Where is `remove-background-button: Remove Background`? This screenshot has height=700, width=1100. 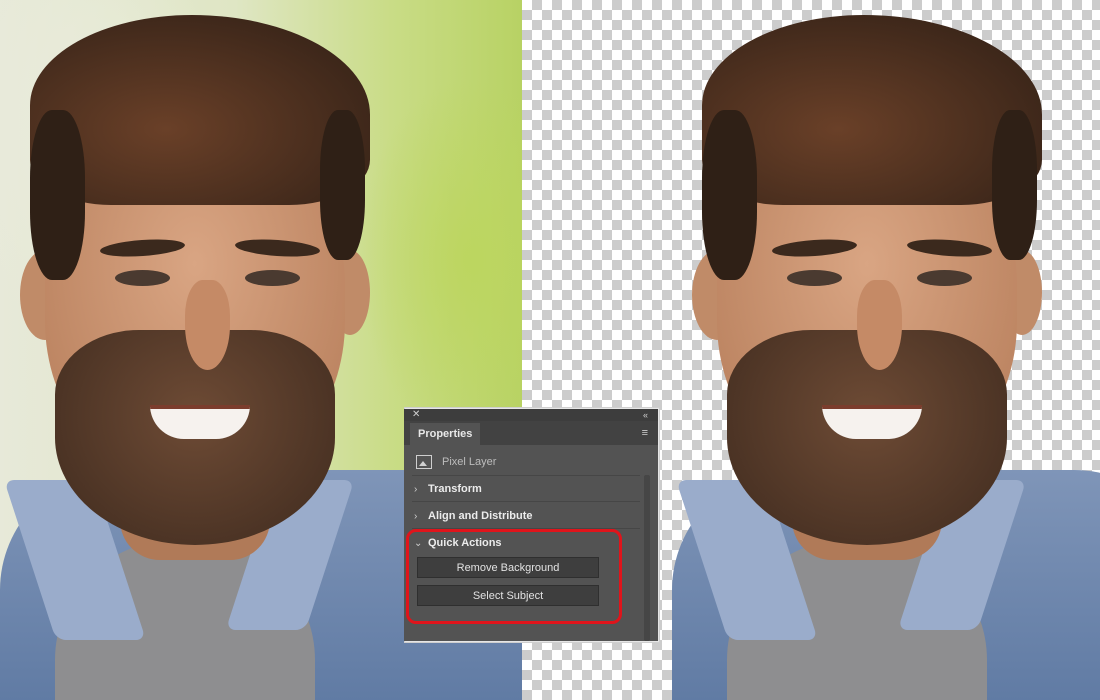 remove-background-button: Remove Background is located at coordinates (508, 567).